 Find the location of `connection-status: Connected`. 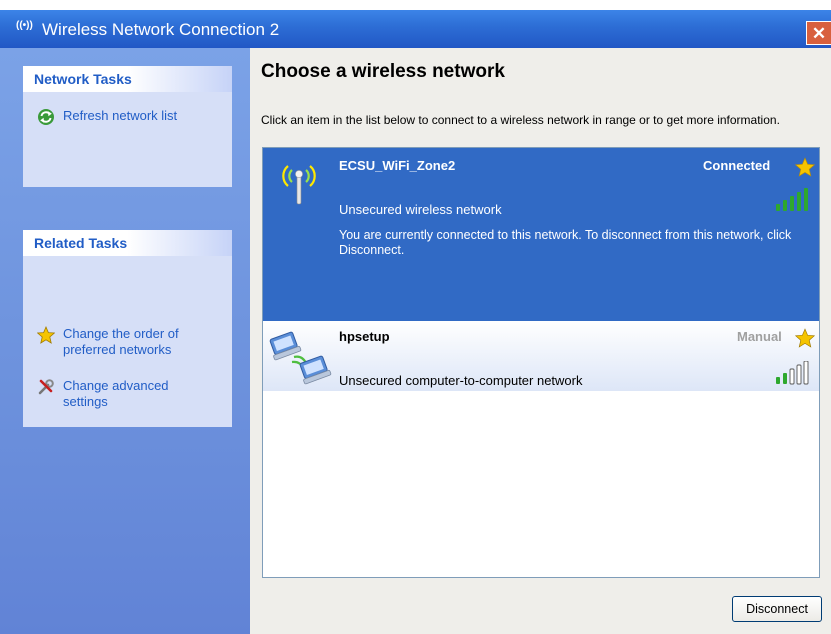

connection-status: Connected is located at coordinates (737, 165).